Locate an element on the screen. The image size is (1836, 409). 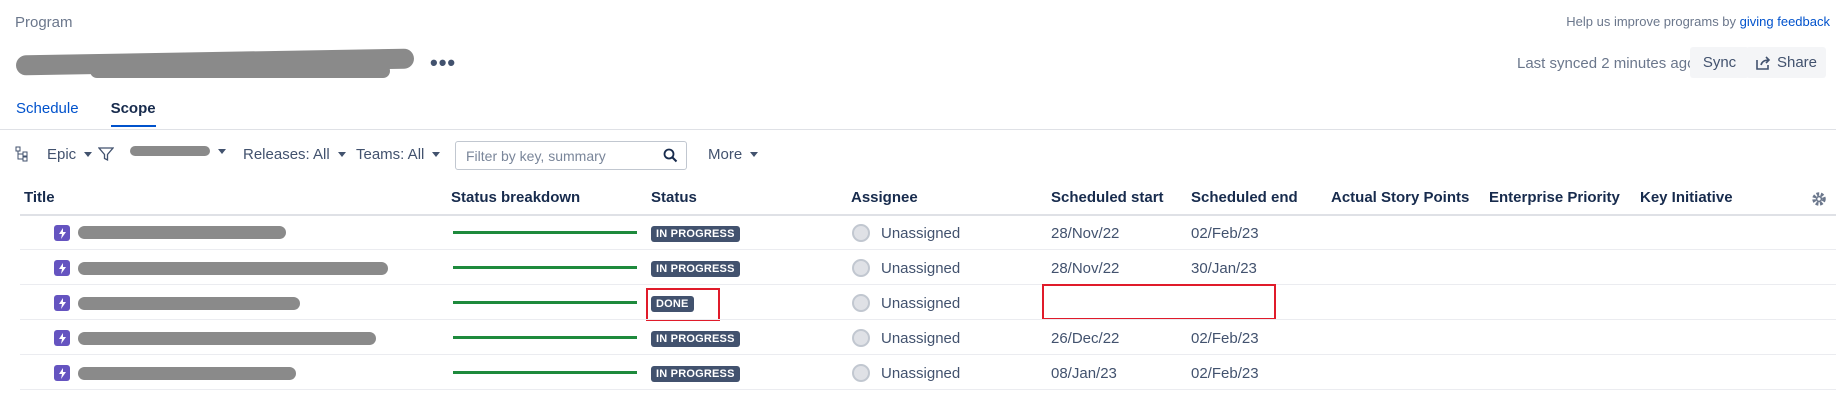
column-header-status: Status is located at coordinates (674, 197).